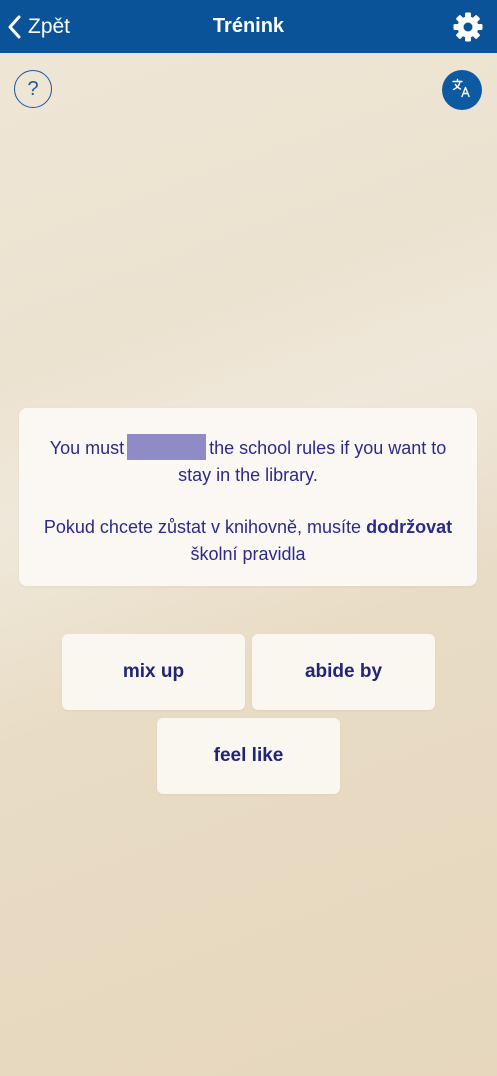 This screenshot has height=1076, width=497. I want to click on help-button: ?, so click(33, 89).